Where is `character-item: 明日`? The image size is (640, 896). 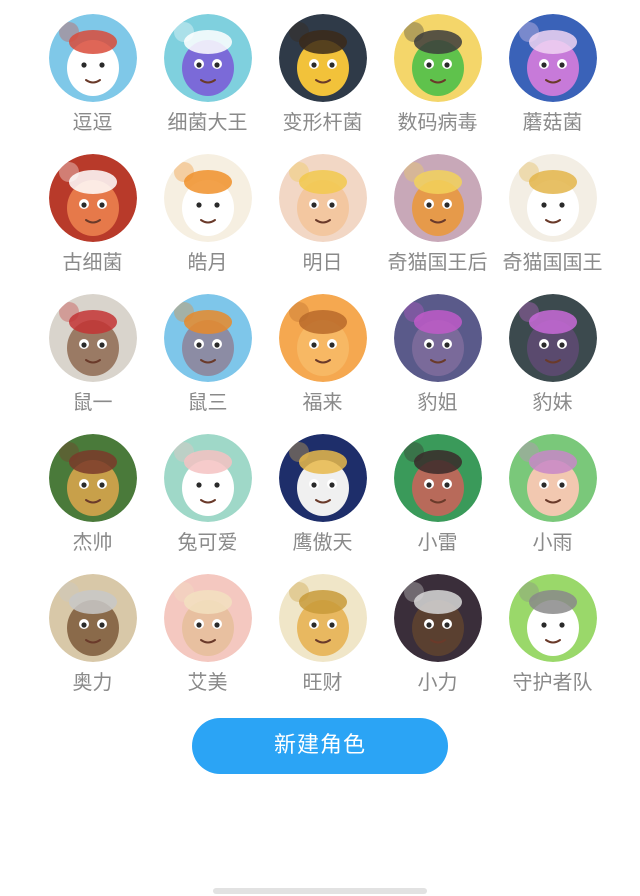
character-item: 明日 is located at coordinates (322, 224).